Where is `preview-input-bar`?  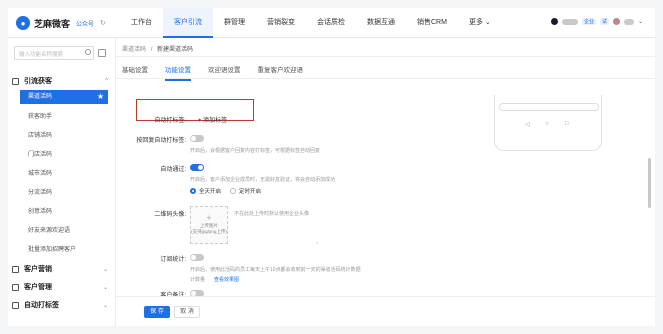
preview-input-bar is located at coordinates (549, 107).